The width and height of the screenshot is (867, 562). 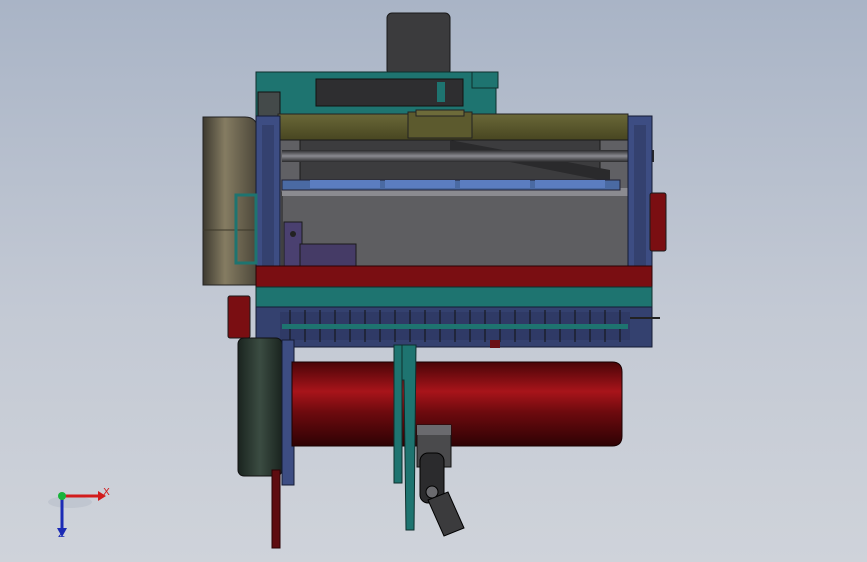 What do you see at coordinates (405, 437) in the screenshot?
I see `teal-hanger-strip` at bounding box center [405, 437].